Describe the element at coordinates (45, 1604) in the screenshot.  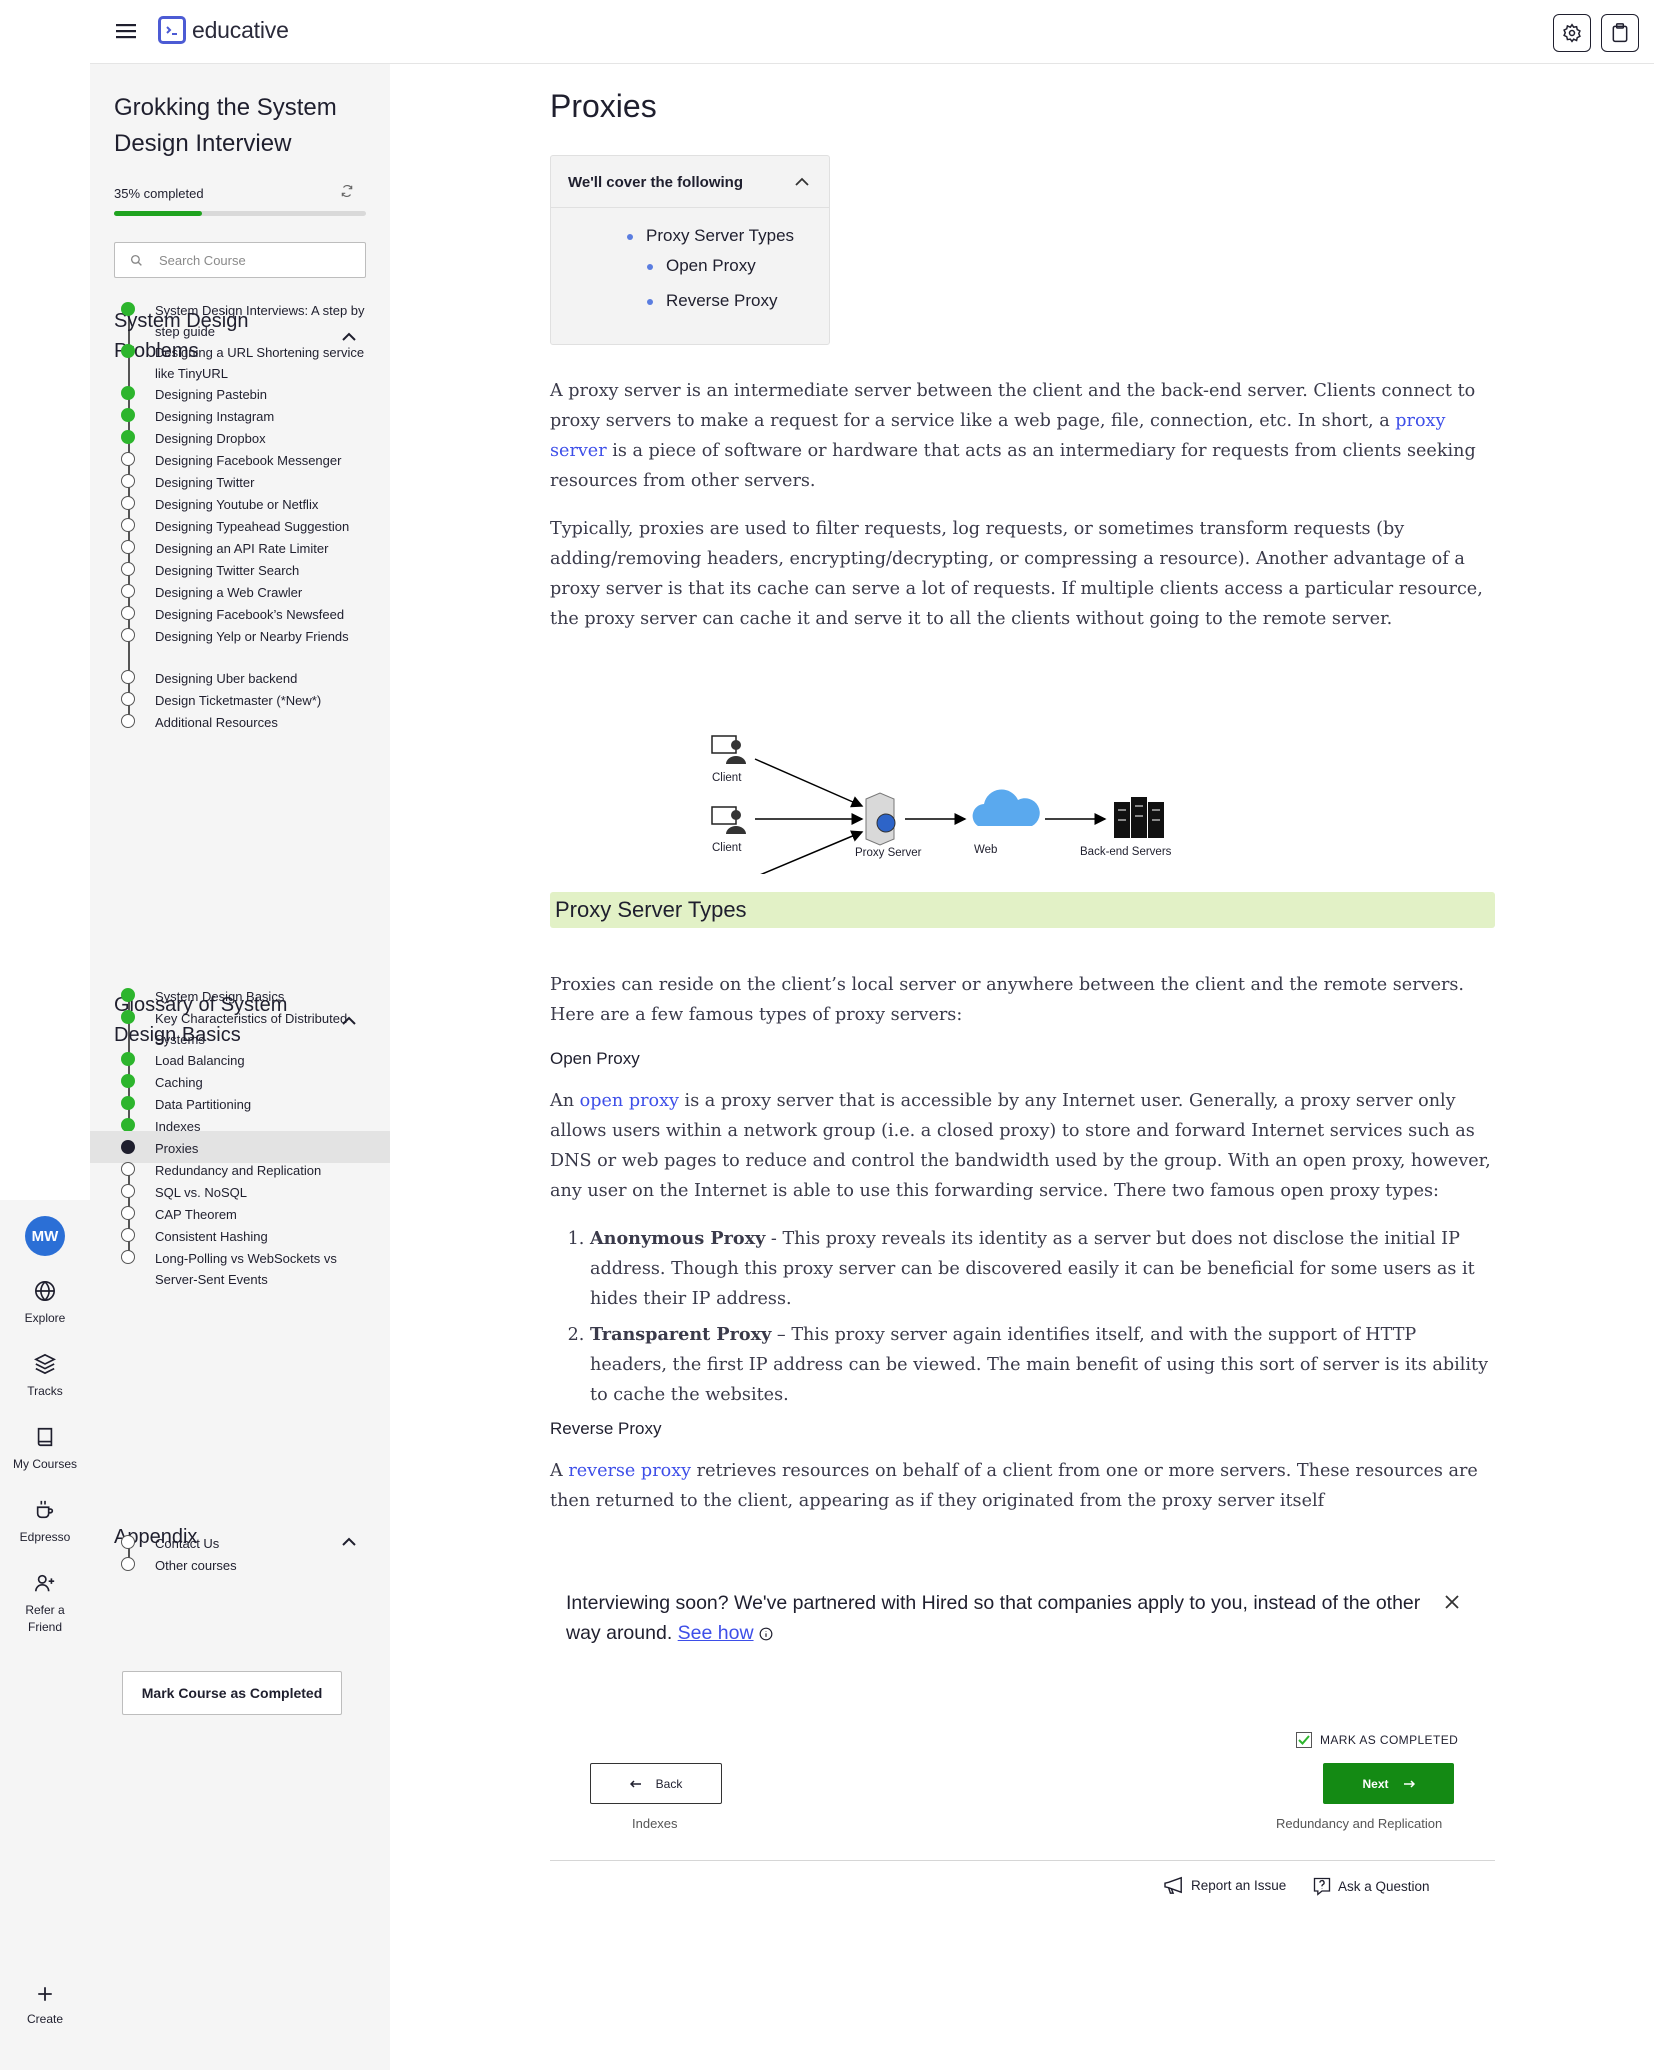
I see `rail-refer-friend: Refer a Friend` at that location.